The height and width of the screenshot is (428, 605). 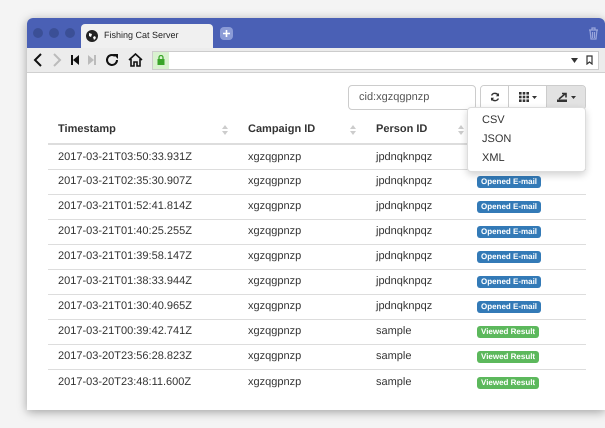 What do you see at coordinates (402, 129) in the screenshot?
I see `column-header: Person ID` at bounding box center [402, 129].